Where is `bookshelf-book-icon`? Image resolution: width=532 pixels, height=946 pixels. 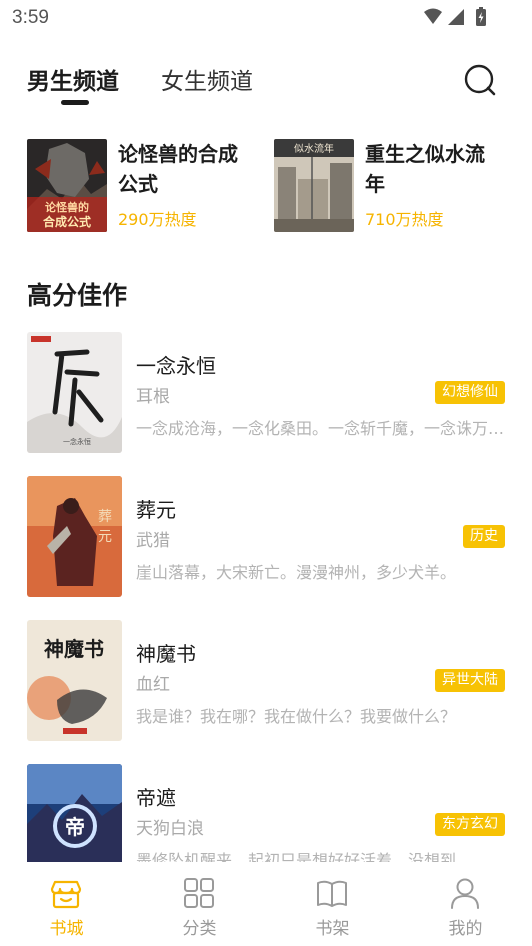 bookshelf-book-icon is located at coordinates (332, 893).